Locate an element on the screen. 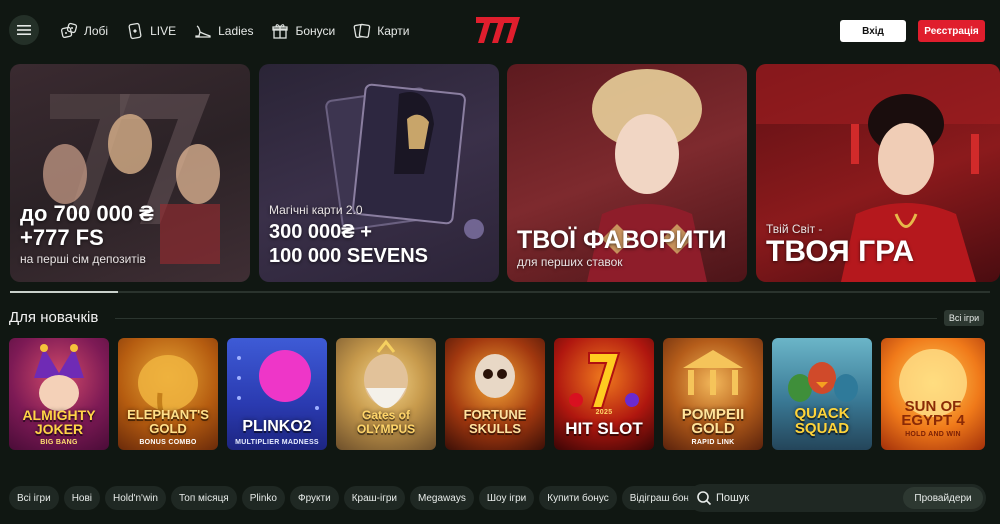  game-tile-fortune-skulls: FORTUNE SKULLS is located at coordinates (495, 394).